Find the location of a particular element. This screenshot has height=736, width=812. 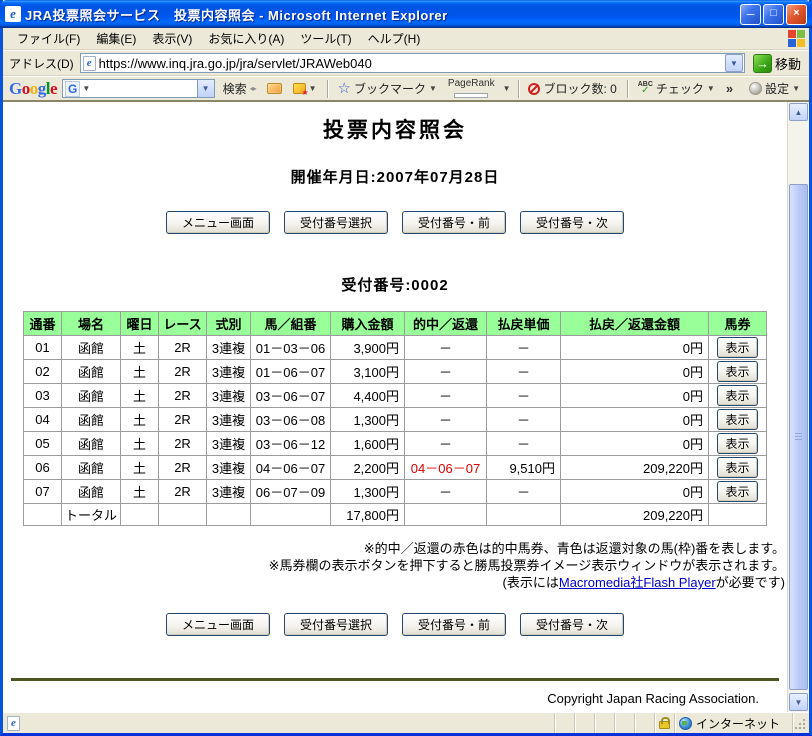

scroll-track is located at coordinates (798, 407).